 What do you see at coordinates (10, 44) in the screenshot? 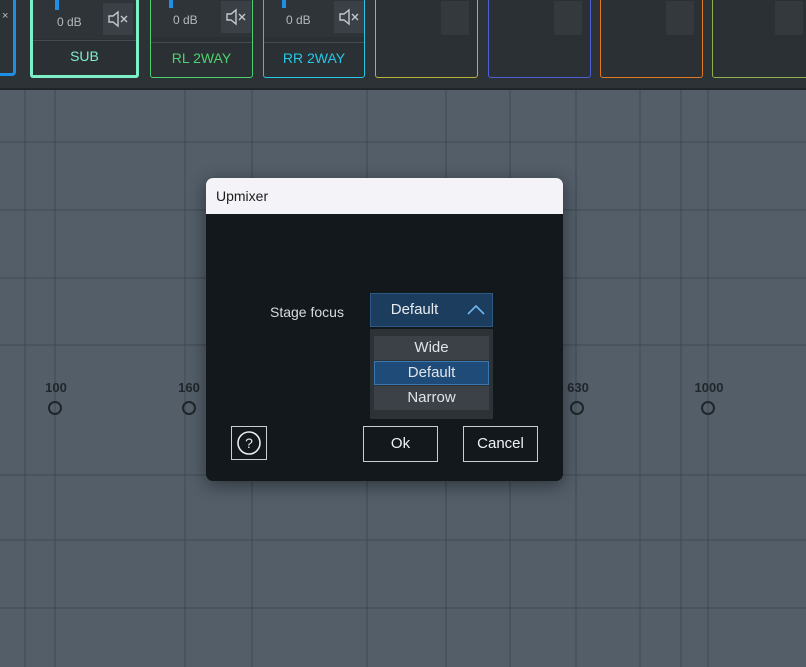
I see `channel-edge-partial: ×` at bounding box center [10, 44].